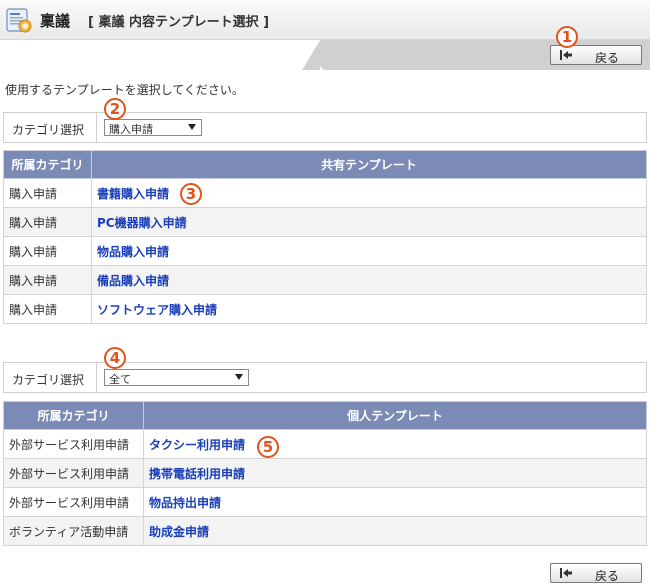 This screenshot has width=650, height=587. Describe the element at coordinates (115, 358) in the screenshot. I see `callout-4: 4` at that location.